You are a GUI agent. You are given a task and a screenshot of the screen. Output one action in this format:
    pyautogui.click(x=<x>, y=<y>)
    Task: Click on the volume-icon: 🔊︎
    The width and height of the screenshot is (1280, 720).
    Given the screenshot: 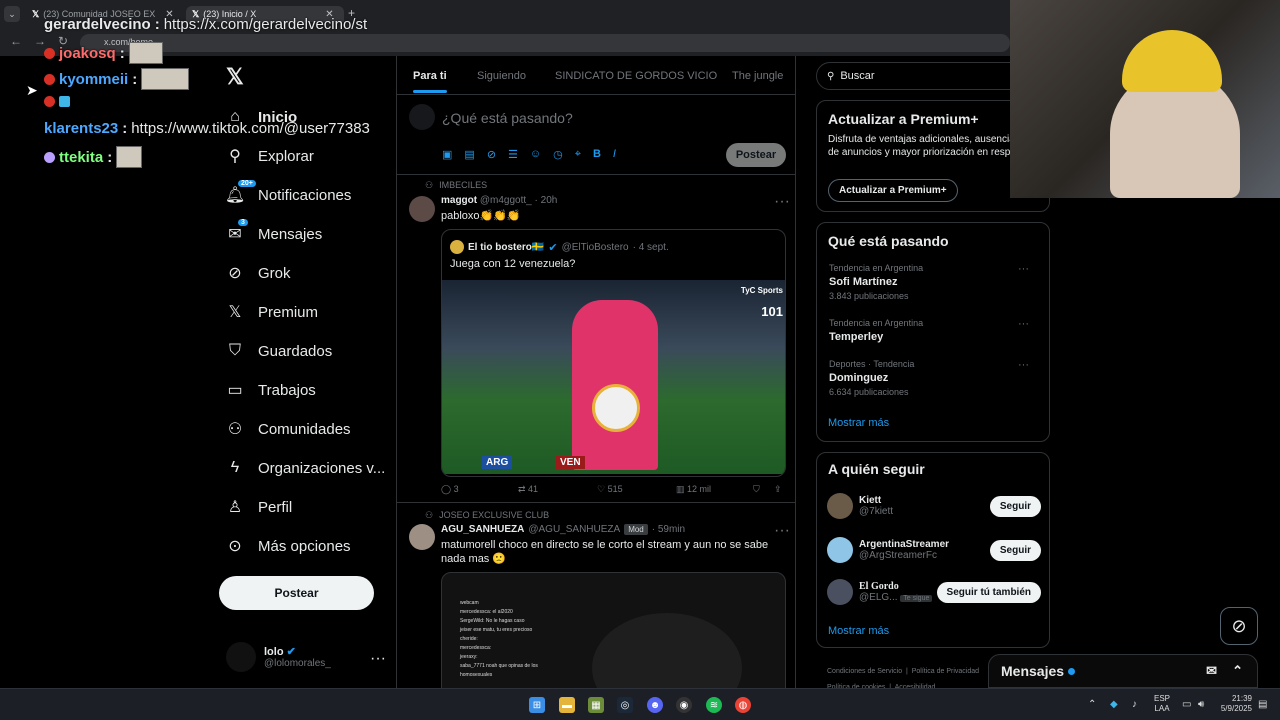 What is the action you would take?
    pyautogui.click(x=1201, y=704)
    